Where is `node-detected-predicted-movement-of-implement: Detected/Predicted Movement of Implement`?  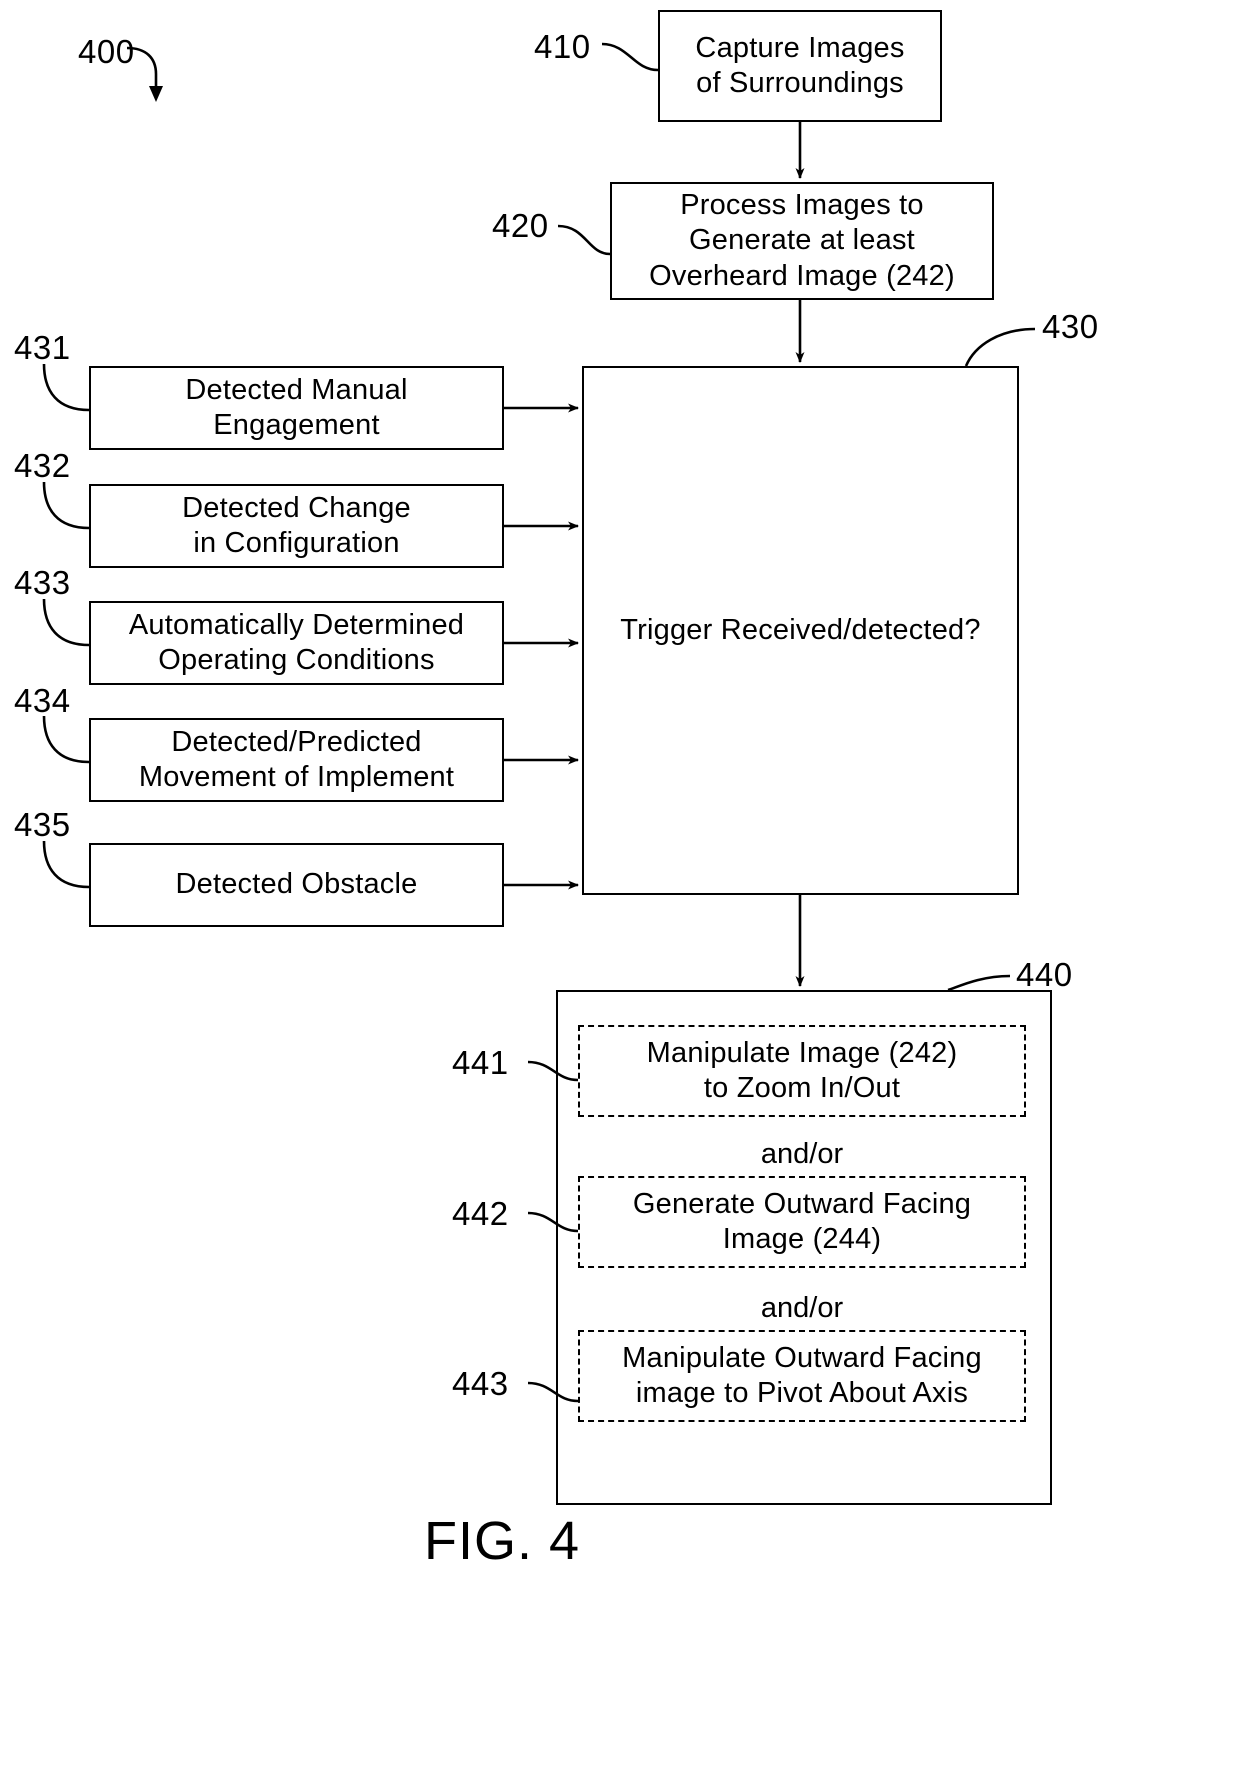 node-detected-predicted-movement-of-implement: Detected/Predicted Movement of Implement is located at coordinates (296, 760).